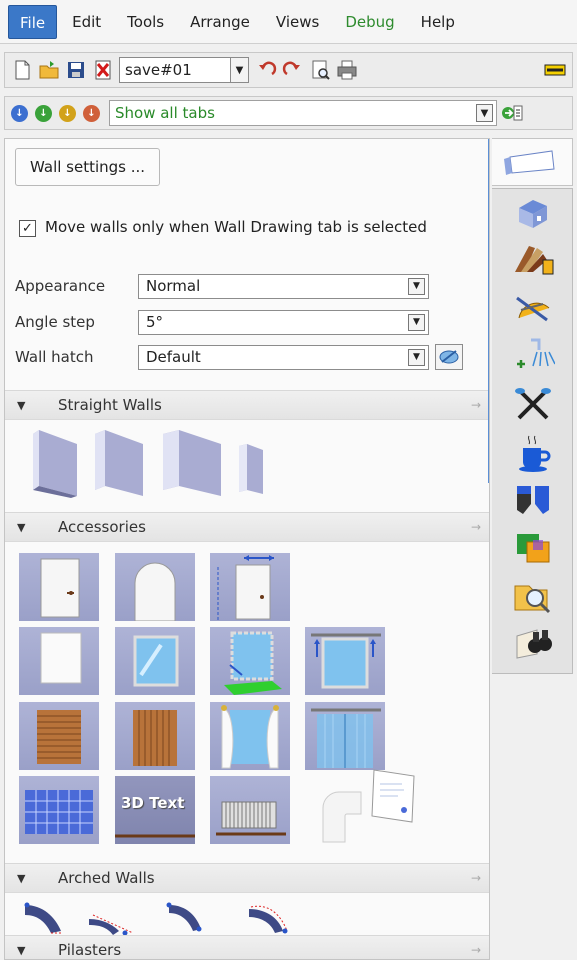 This screenshot has height=960, width=577. I want to click on menu-debug: Debug, so click(369, 22).